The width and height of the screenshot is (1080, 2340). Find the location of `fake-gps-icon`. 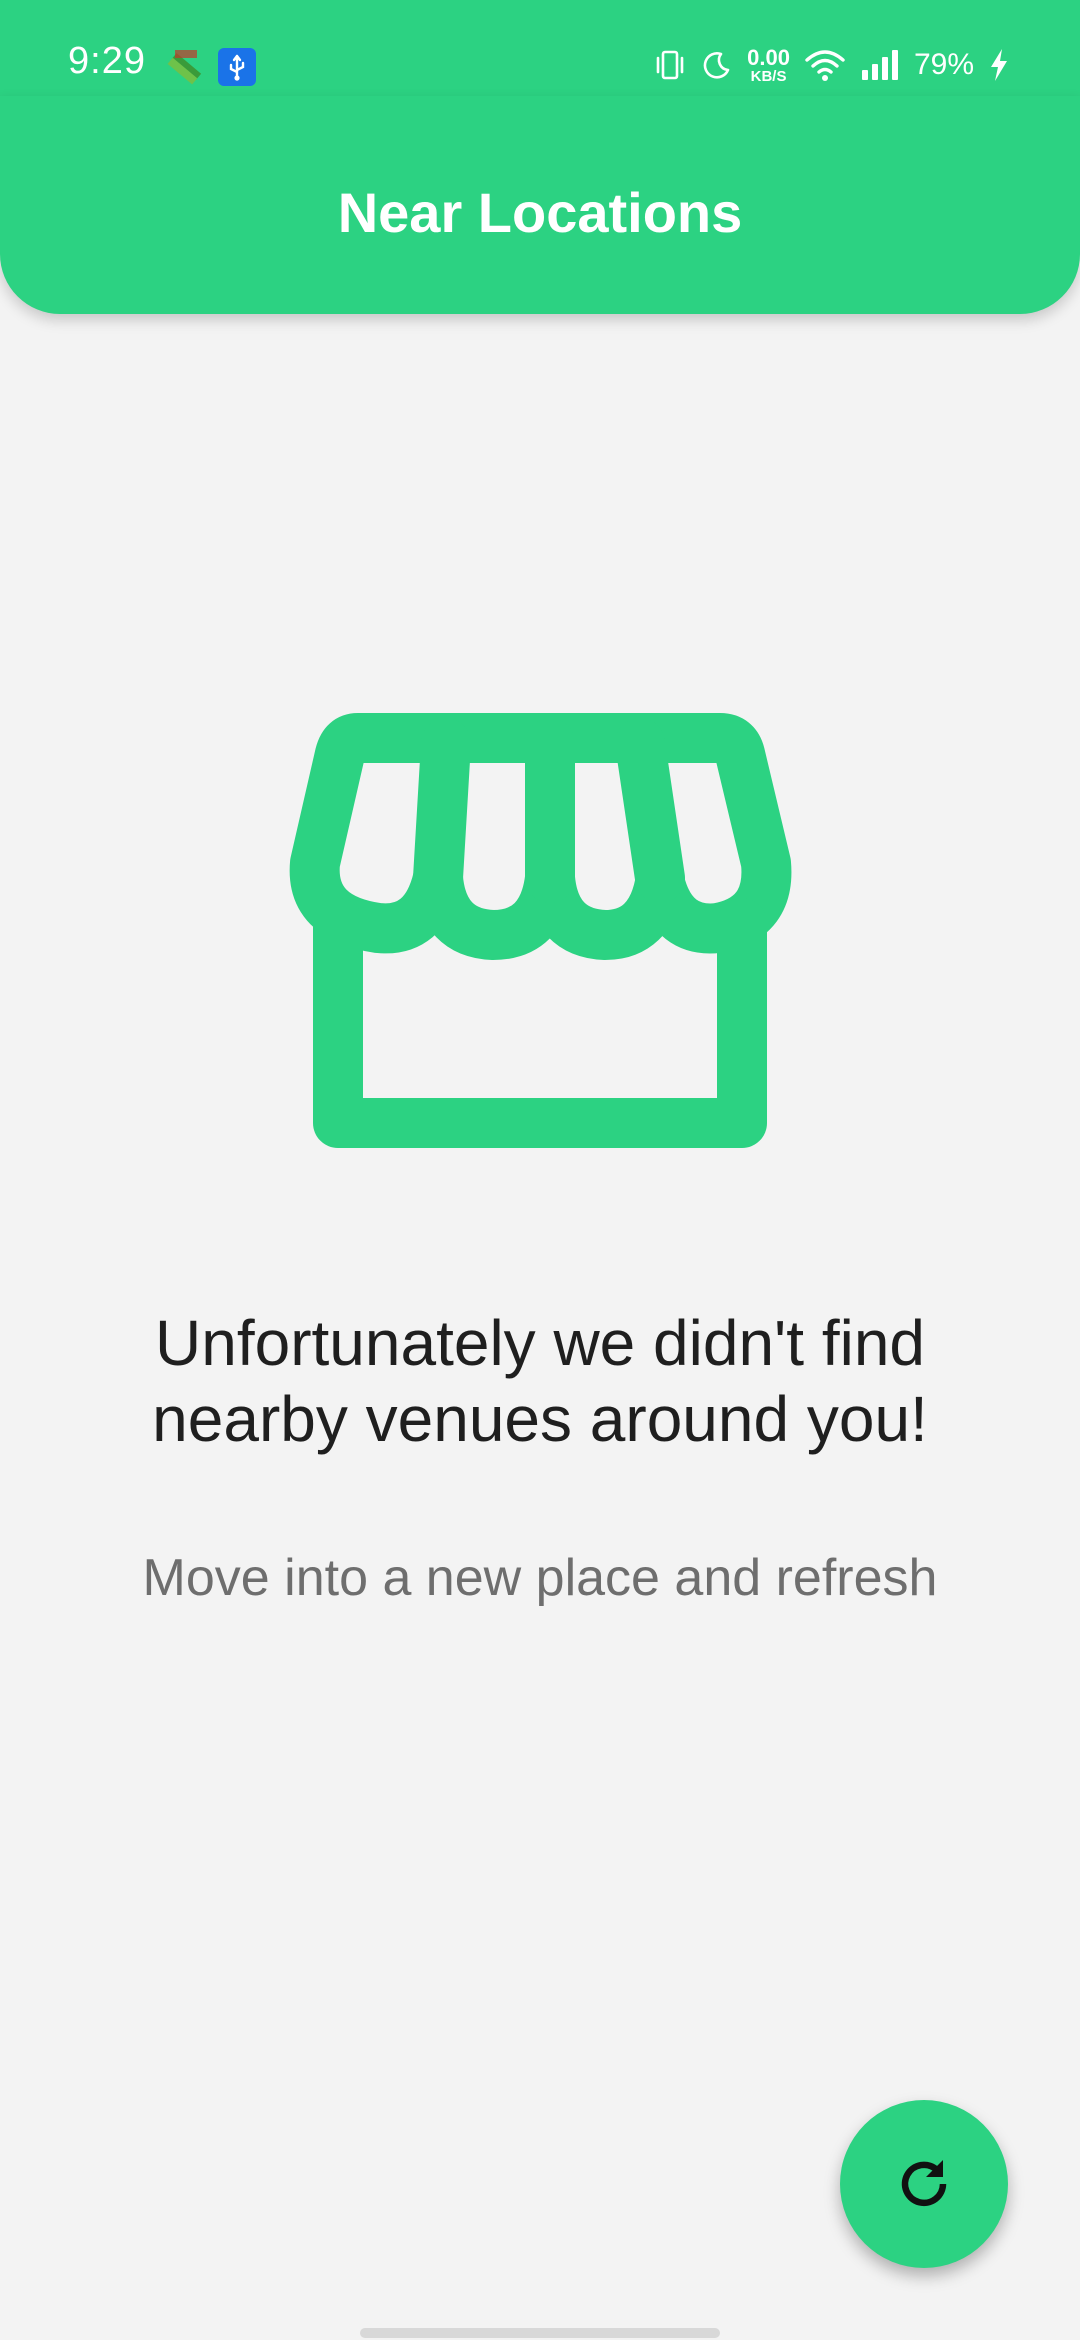

fake-gps-icon is located at coordinates (184, 67).